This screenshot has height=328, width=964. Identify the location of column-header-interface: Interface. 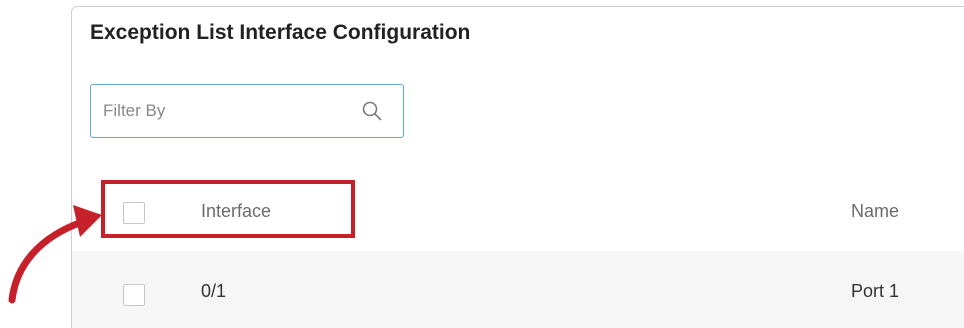
(236, 211).